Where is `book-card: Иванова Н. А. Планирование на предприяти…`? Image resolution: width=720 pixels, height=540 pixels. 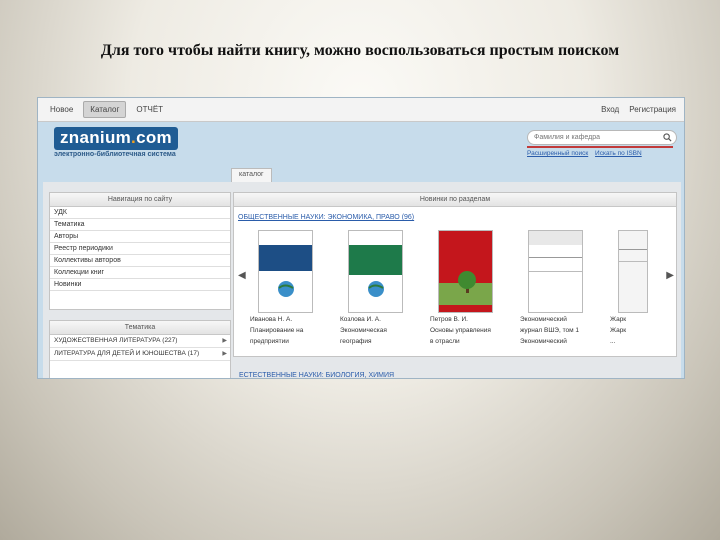 book-card: Иванова Н. А. Планирование на предприяти… is located at coordinates (288, 288).